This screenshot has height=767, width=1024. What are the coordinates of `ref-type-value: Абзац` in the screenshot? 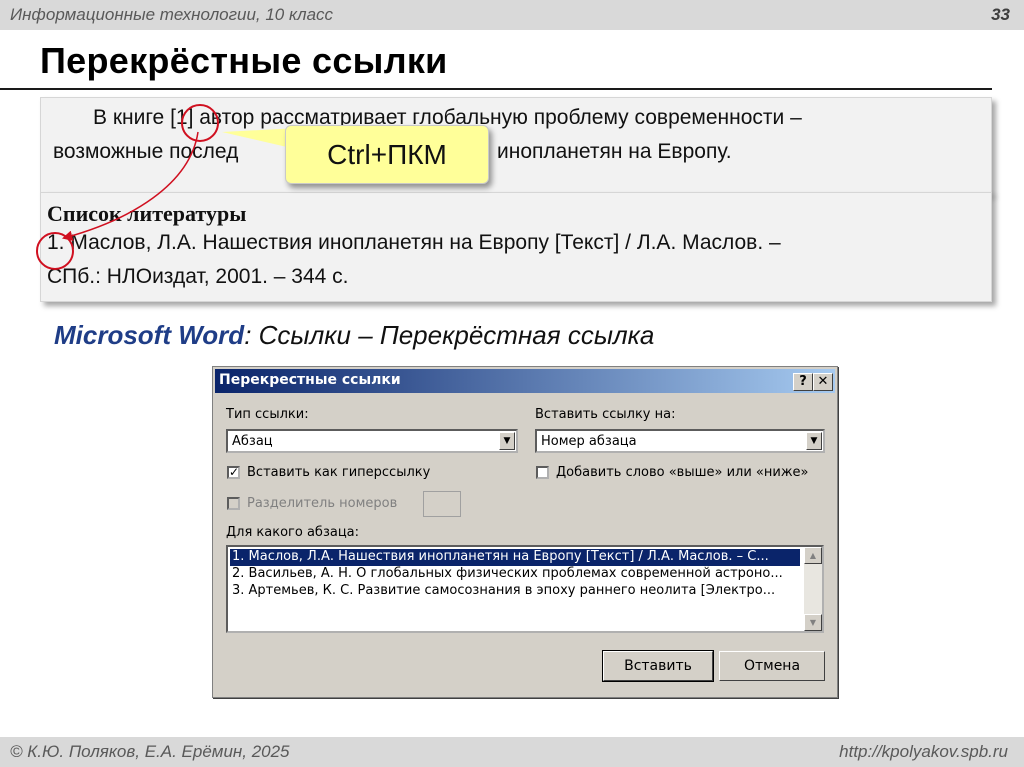 It's located at (252, 441).